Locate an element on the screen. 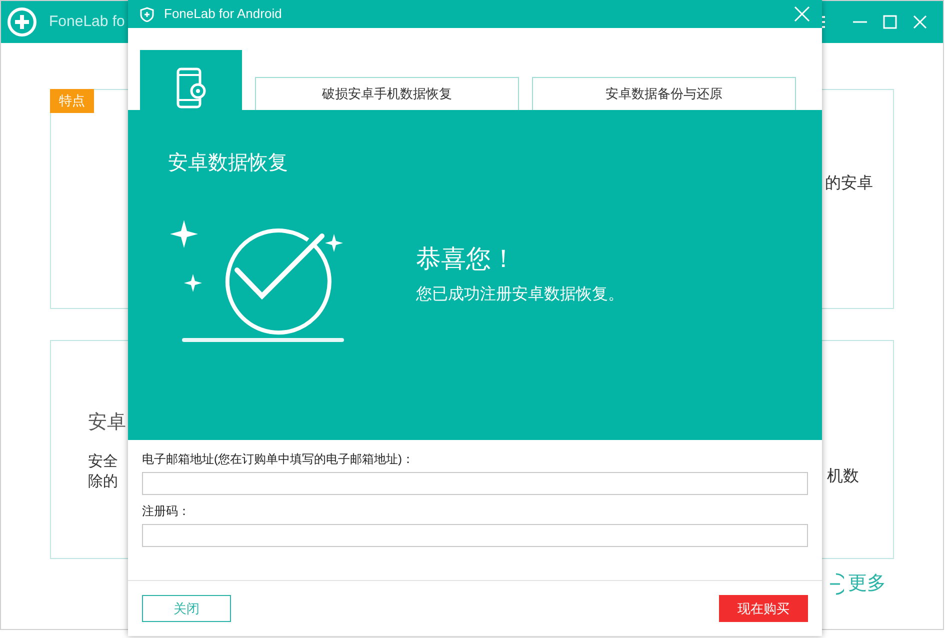 The height and width of the screenshot is (638, 950). plus-logo-icon is located at coordinates (22, 22).